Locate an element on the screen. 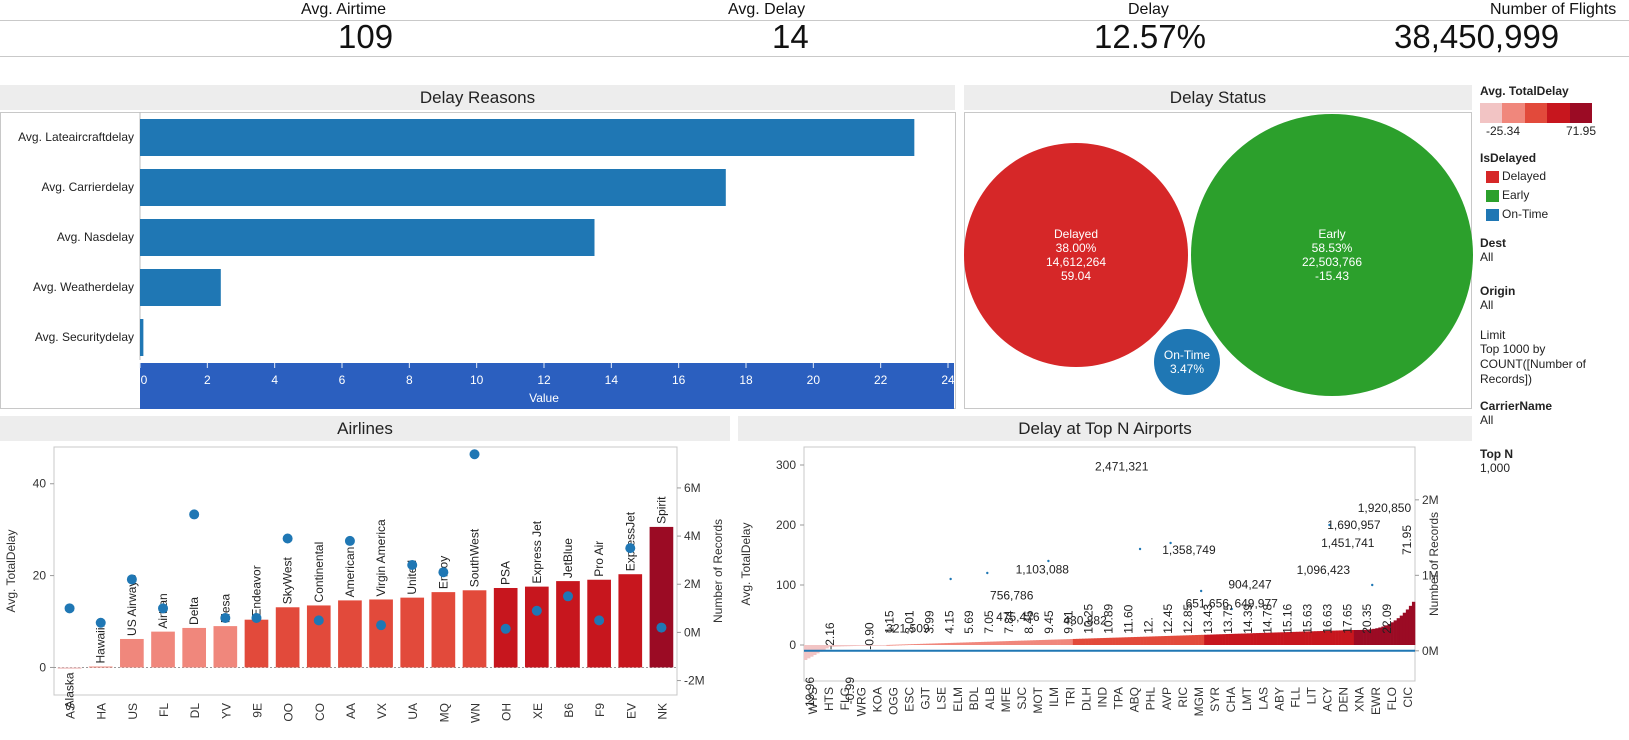 This screenshot has width=1629, height=740. legend-item-on-time: On-Time is located at coordinates (1554, 214).